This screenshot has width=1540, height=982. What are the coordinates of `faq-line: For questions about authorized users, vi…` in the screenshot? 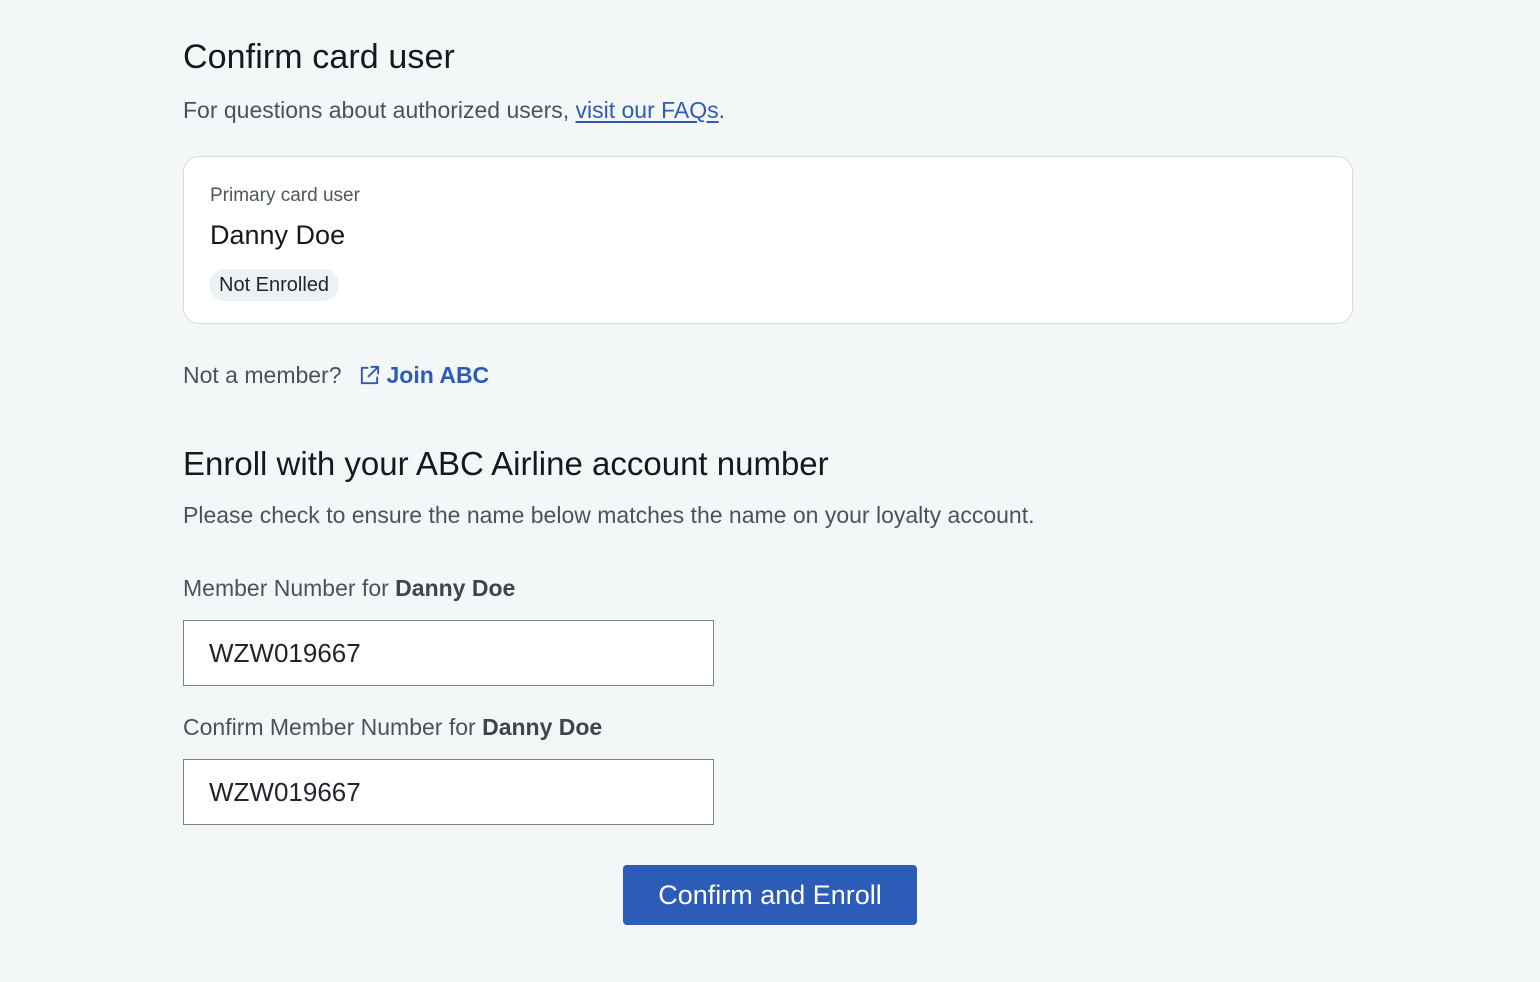 It's located at (454, 110).